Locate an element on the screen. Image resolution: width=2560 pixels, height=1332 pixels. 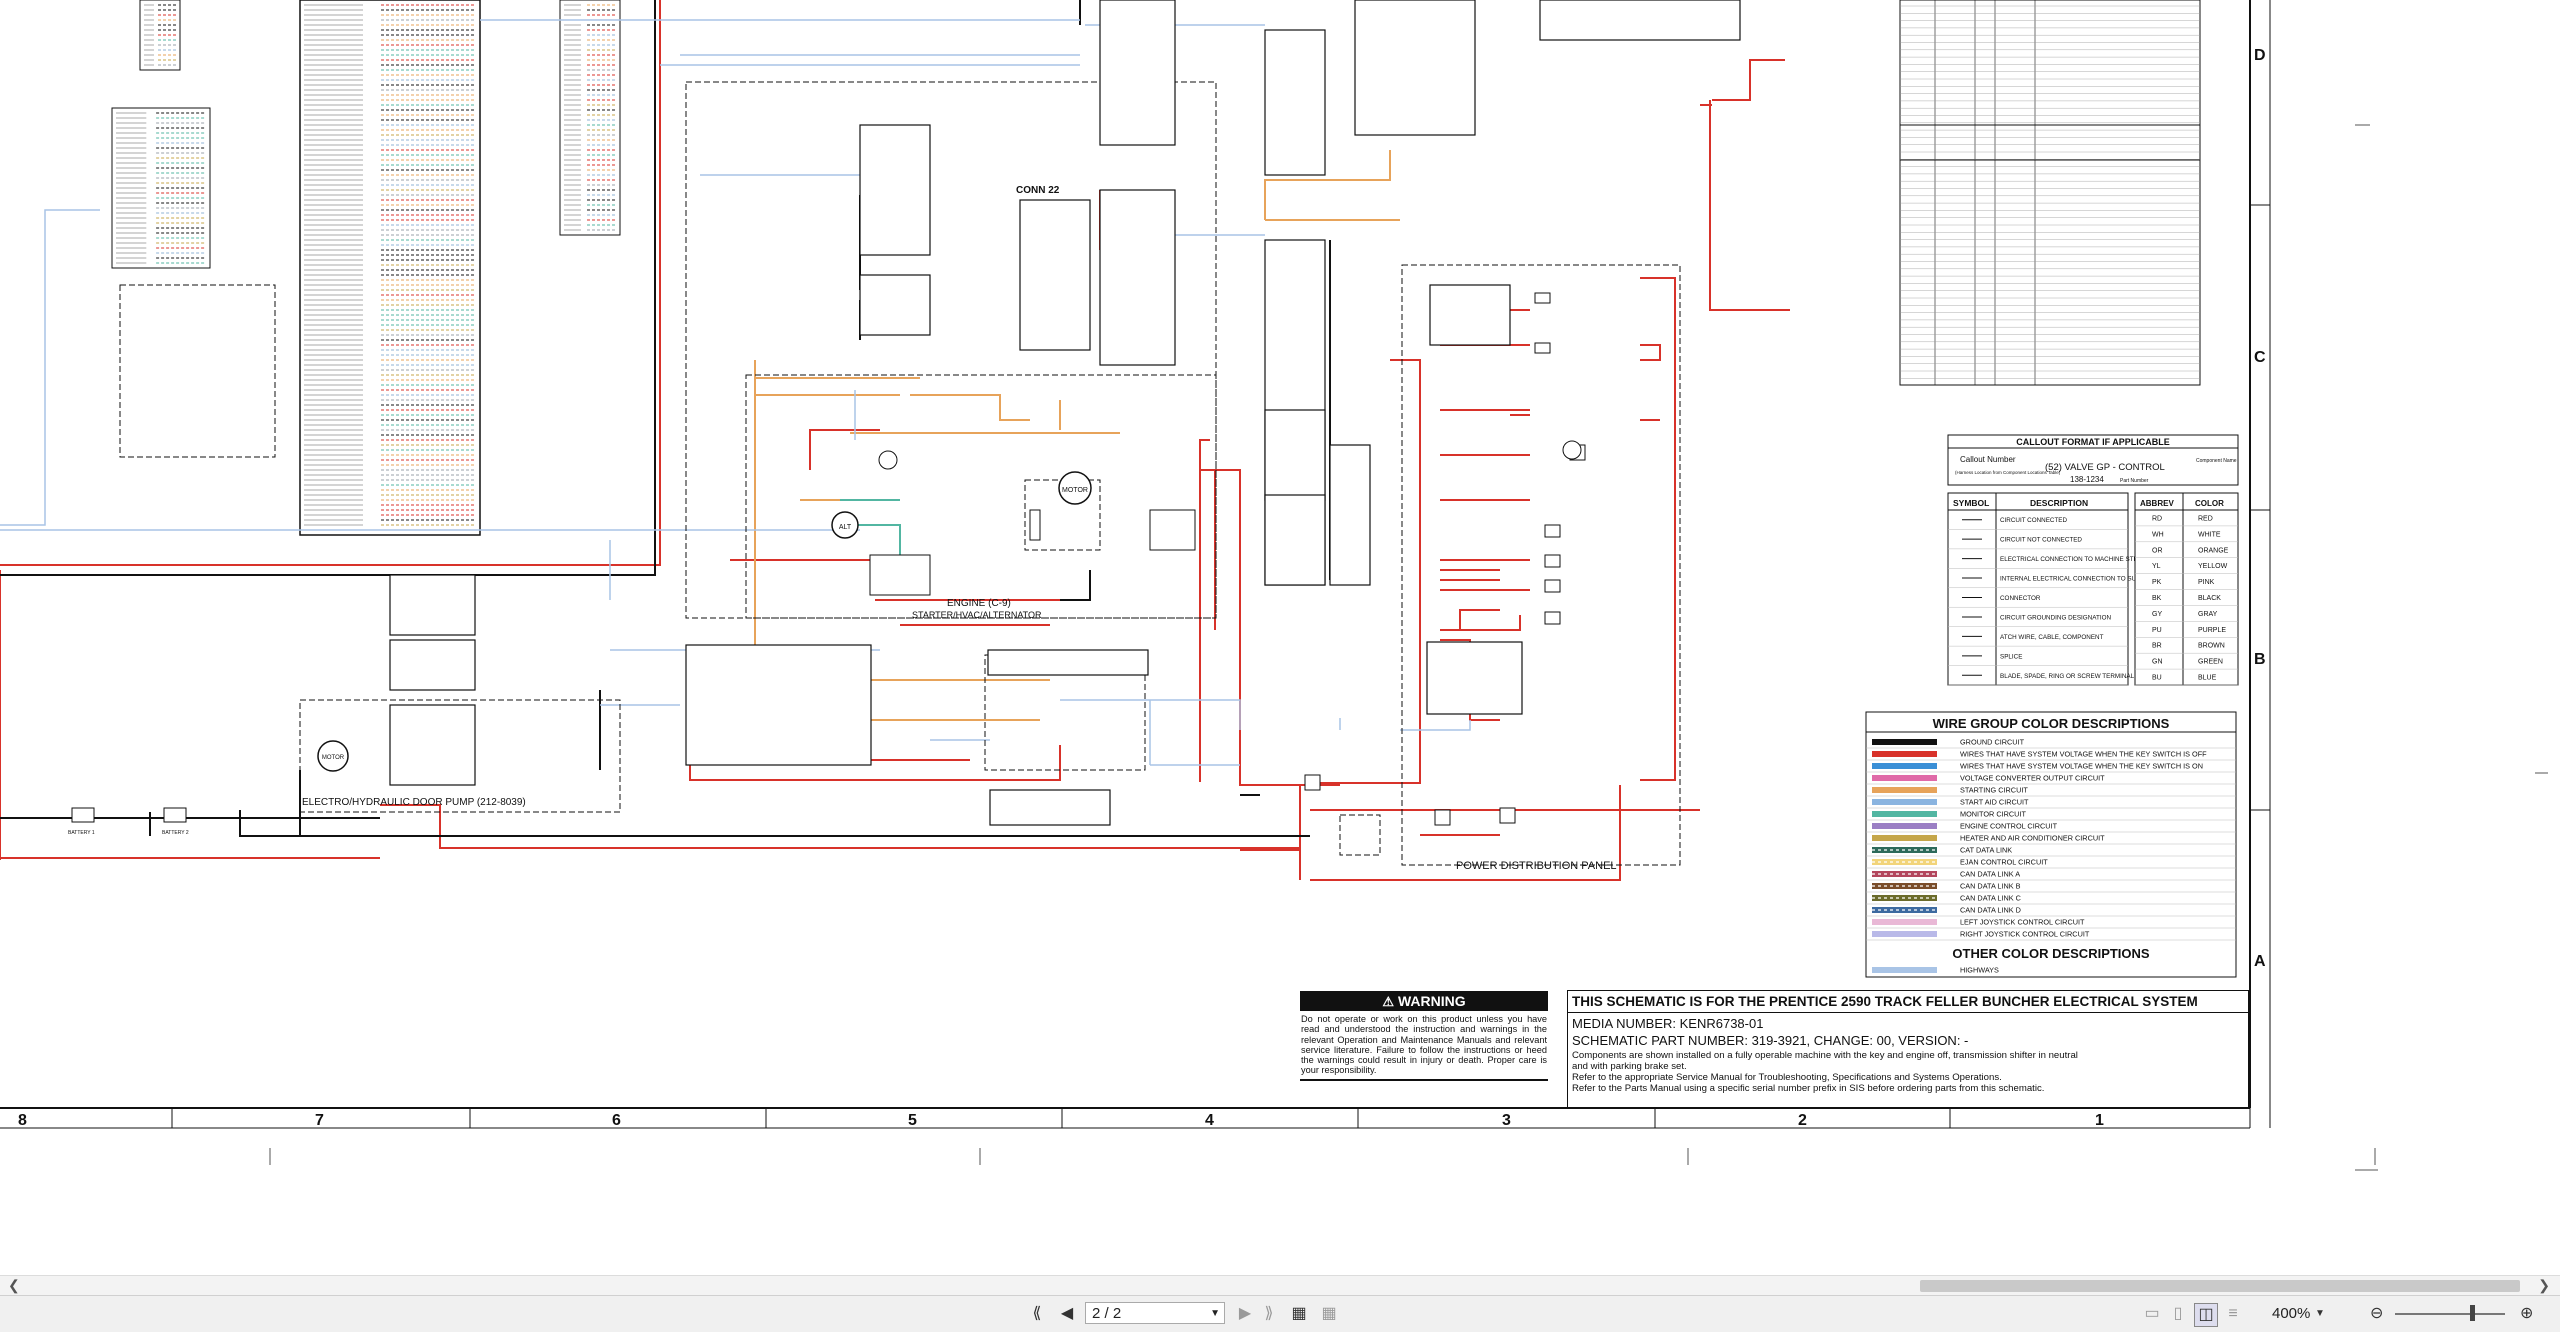
wire-group-label: GROUND CIRCUIT is located at coordinates (1992, 742).